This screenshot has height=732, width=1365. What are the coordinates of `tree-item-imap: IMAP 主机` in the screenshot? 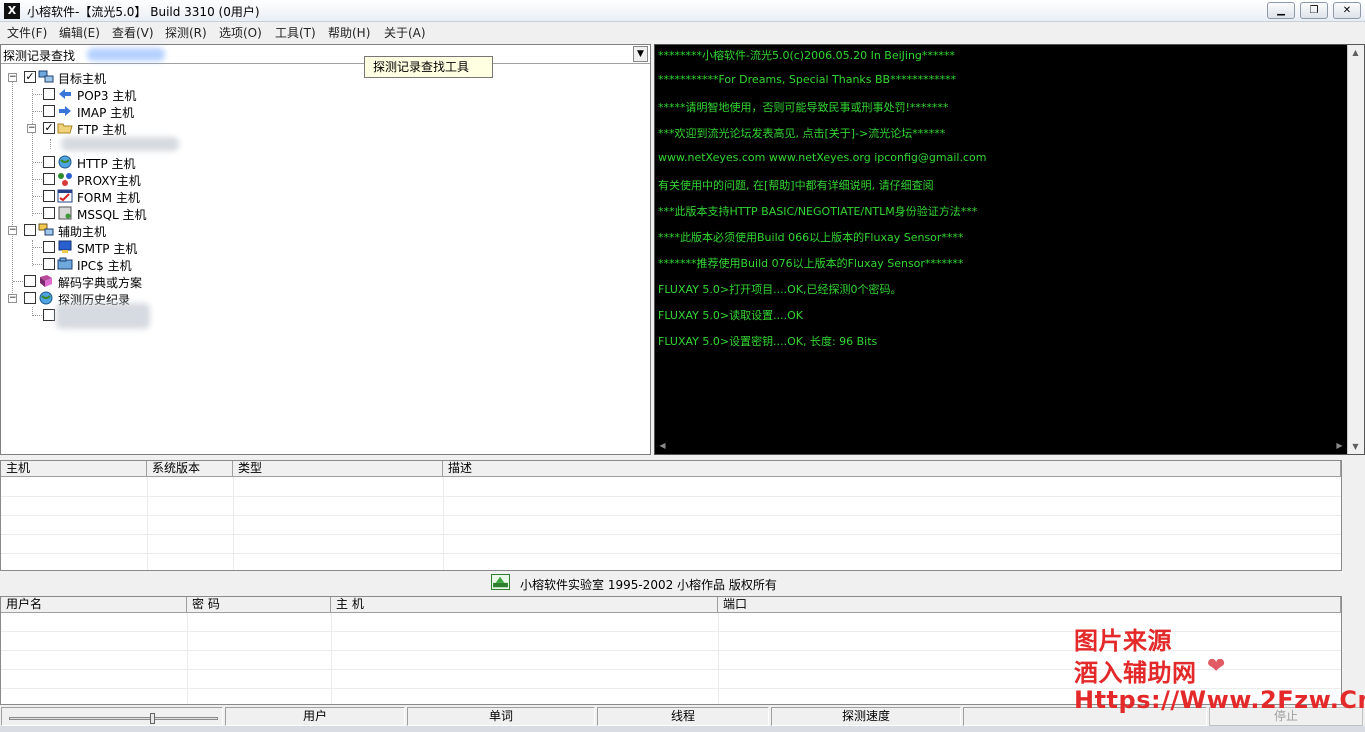 It's located at (101, 111).